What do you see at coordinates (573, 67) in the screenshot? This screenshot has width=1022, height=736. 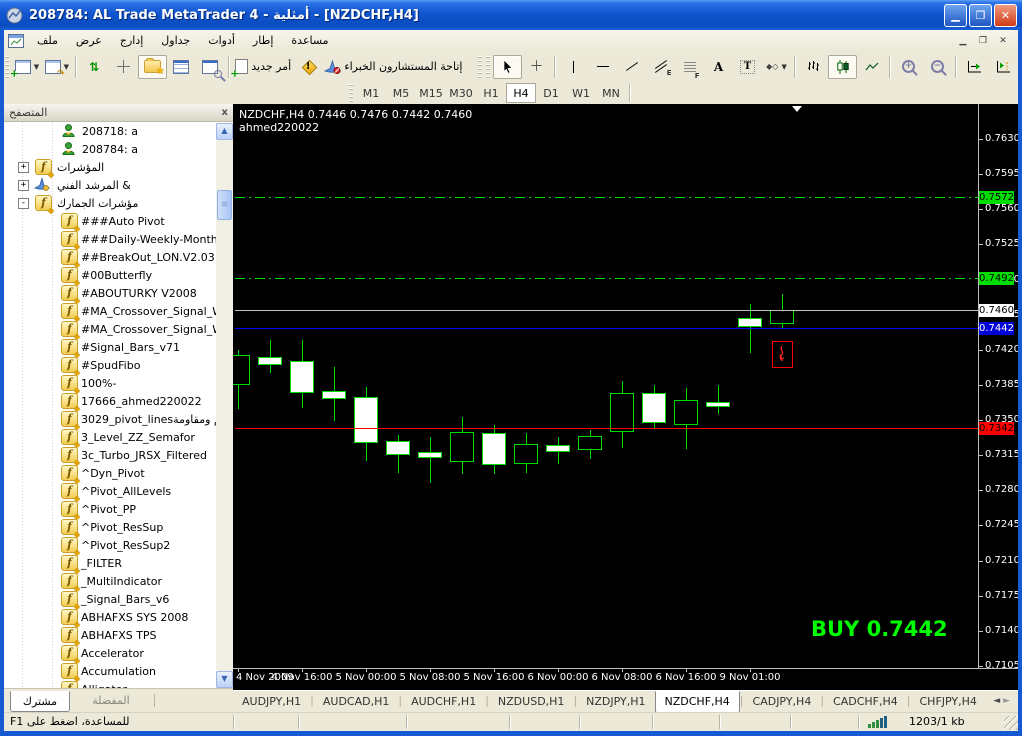 I see `vertical-line-button` at bounding box center [573, 67].